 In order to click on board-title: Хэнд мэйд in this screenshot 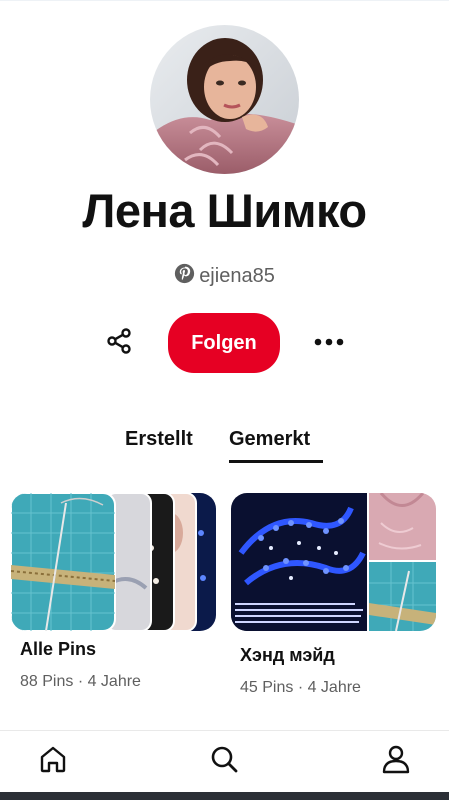, I will do `click(287, 655)`.